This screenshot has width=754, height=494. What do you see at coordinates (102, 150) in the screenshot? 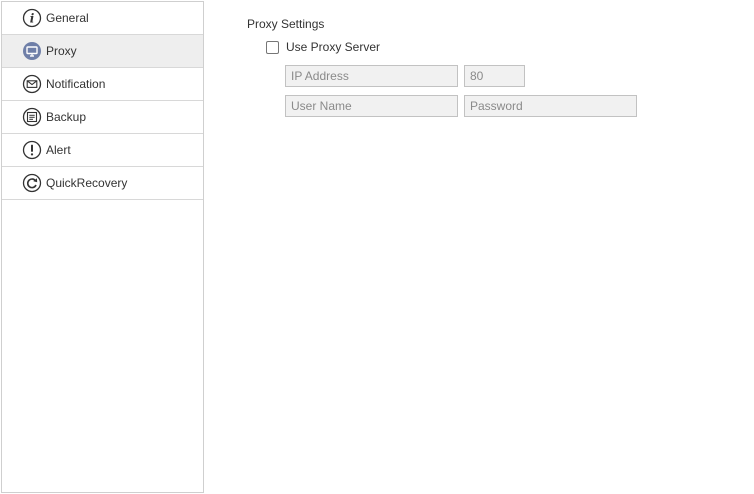
I see `sidebar-item-alert: Alert` at bounding box center [102, 150].